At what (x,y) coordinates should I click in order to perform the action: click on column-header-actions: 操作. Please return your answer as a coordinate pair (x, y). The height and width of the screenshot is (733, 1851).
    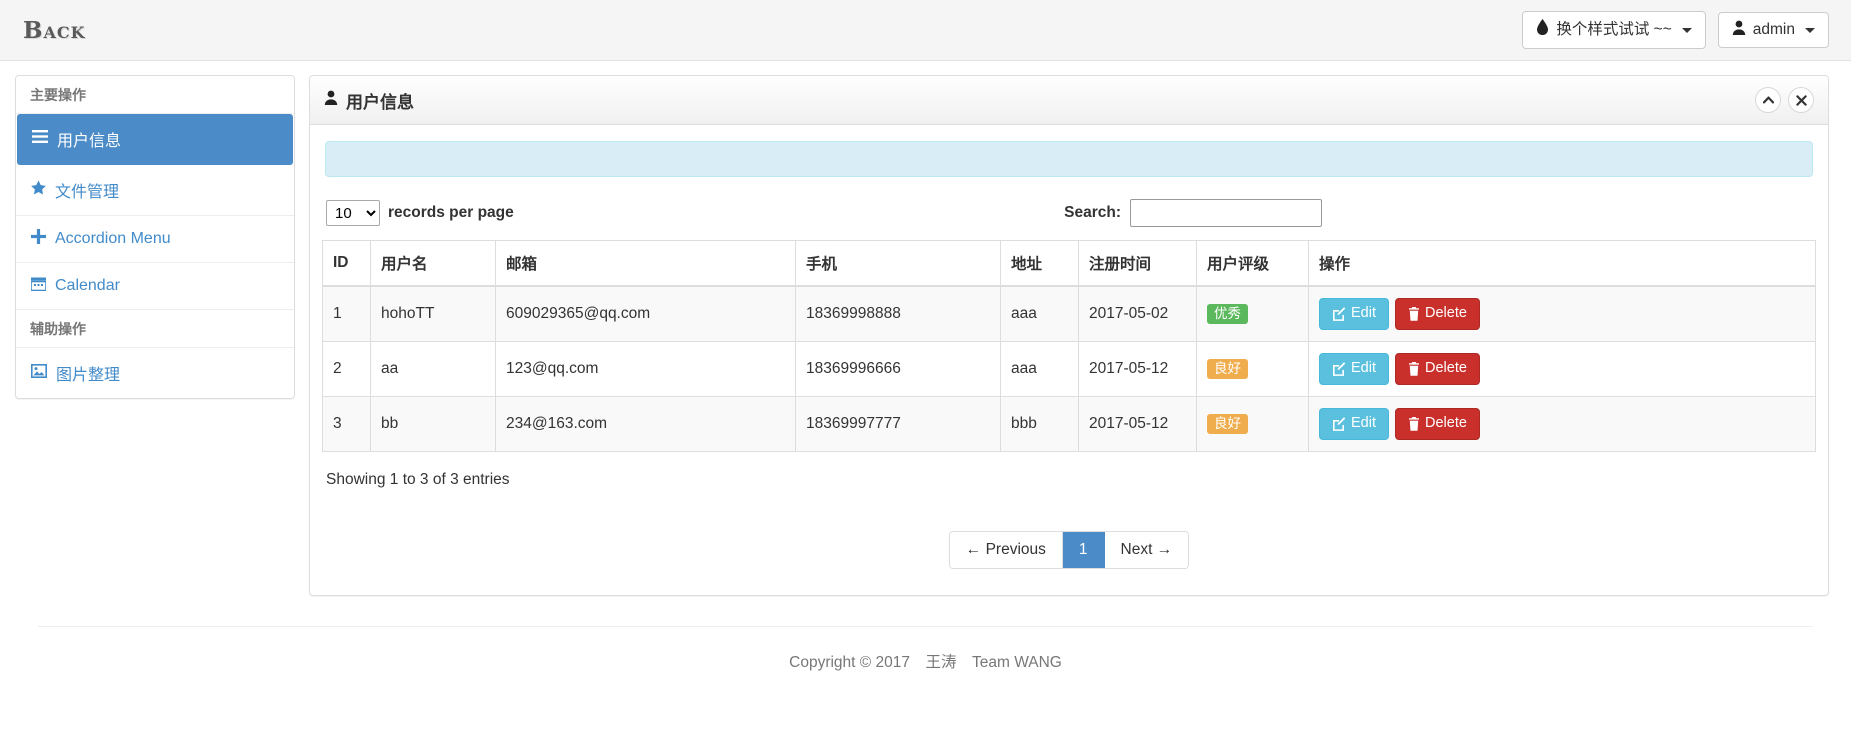
    Looking at the image, I should click on (1562, 263).